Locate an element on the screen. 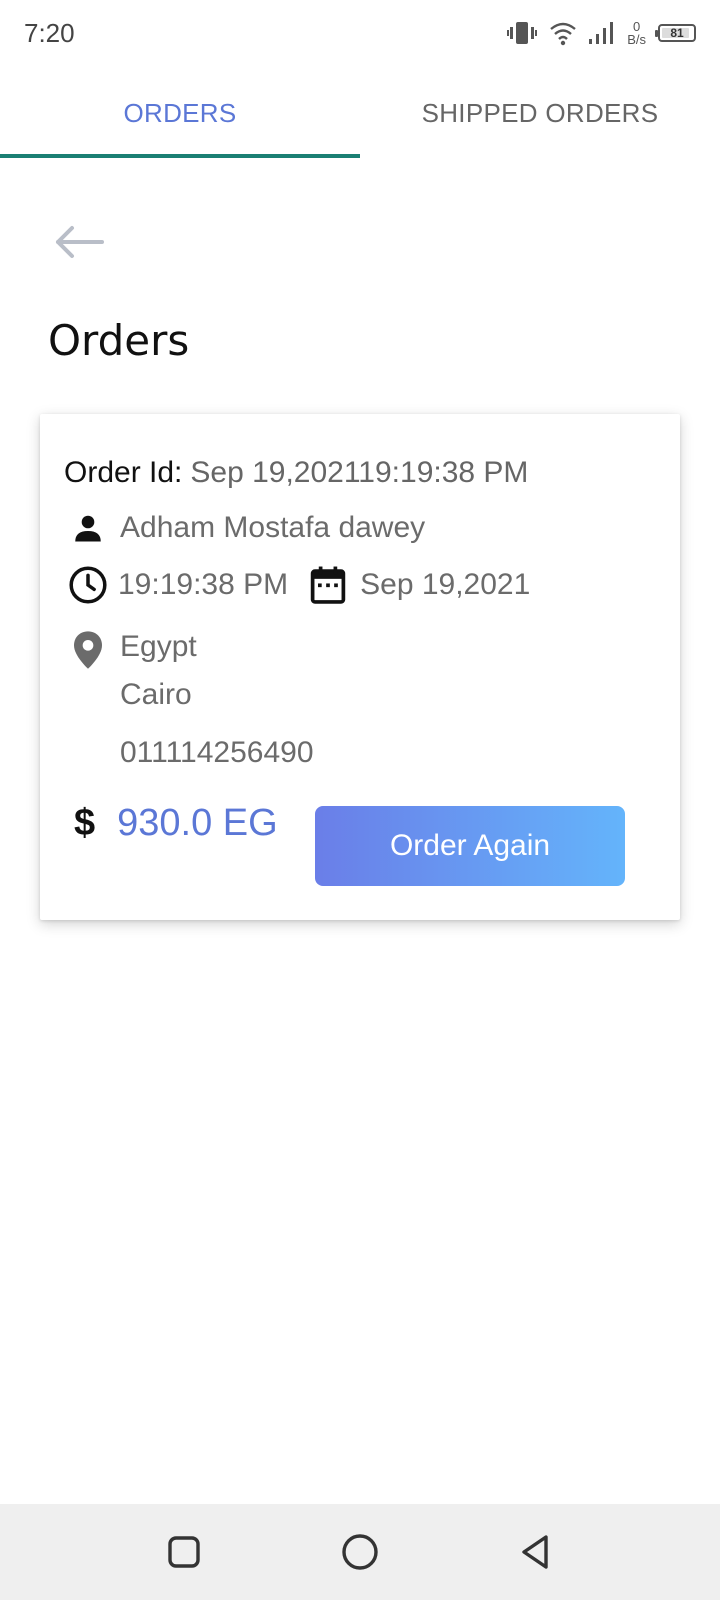 Image resolution: width=720 pixels, height=1600 pixels. battery-level: 81 is located at coordinates (677, 33).